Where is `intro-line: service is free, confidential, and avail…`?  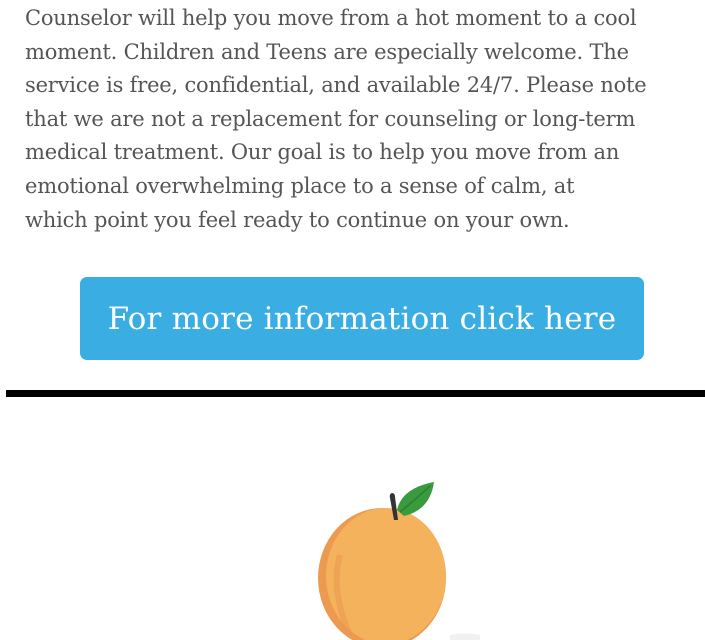 intro-line: service is free, confidential, and avail… is located at coordinates (336, 85).